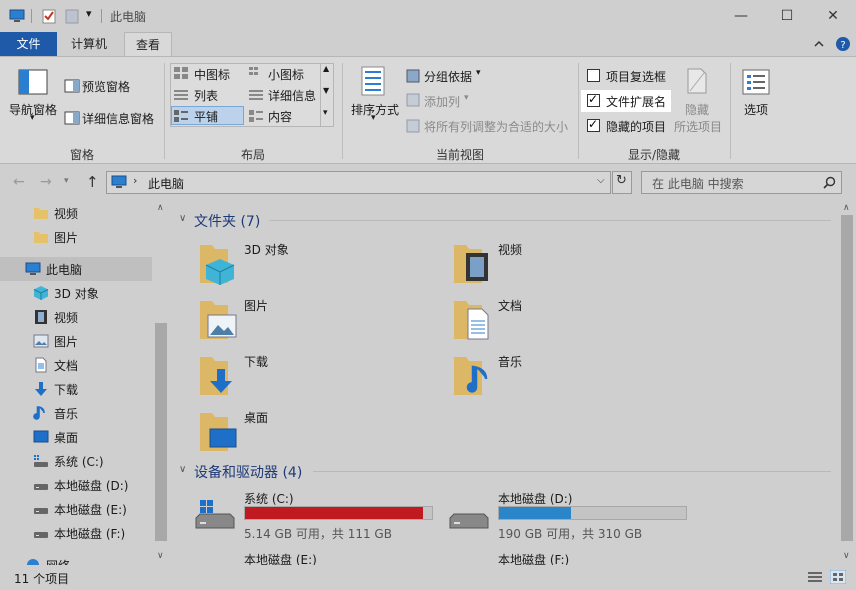 The height and width of the screenshot is (590, 856). Describe the element at coordinates (248, 472) in the screenshot. I see `section-devices-header: 设备和驱动器 (4)` at that location.